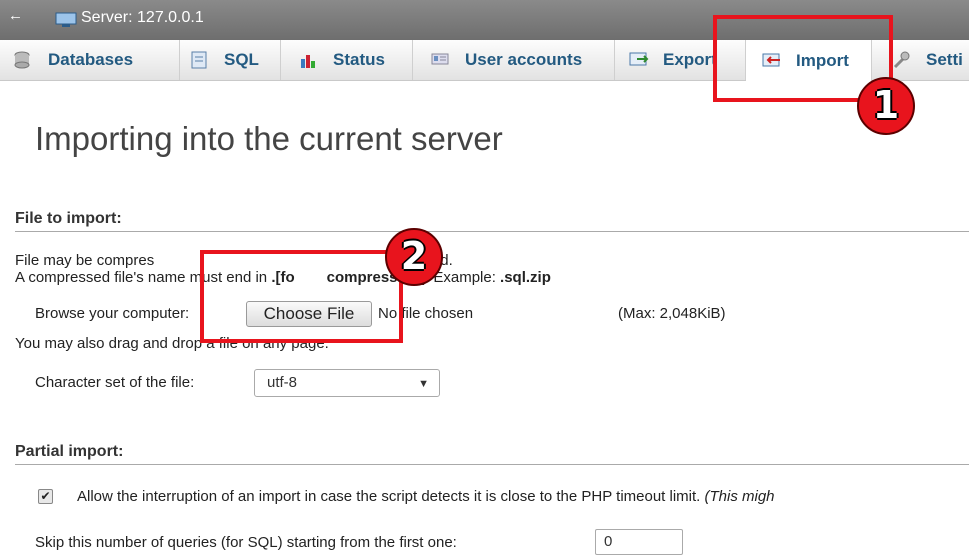 The image size is (969, 558). Describe the element at coordinates (282, 382) in the screenshot. I see `charset-select-value: utf-8` at that location.